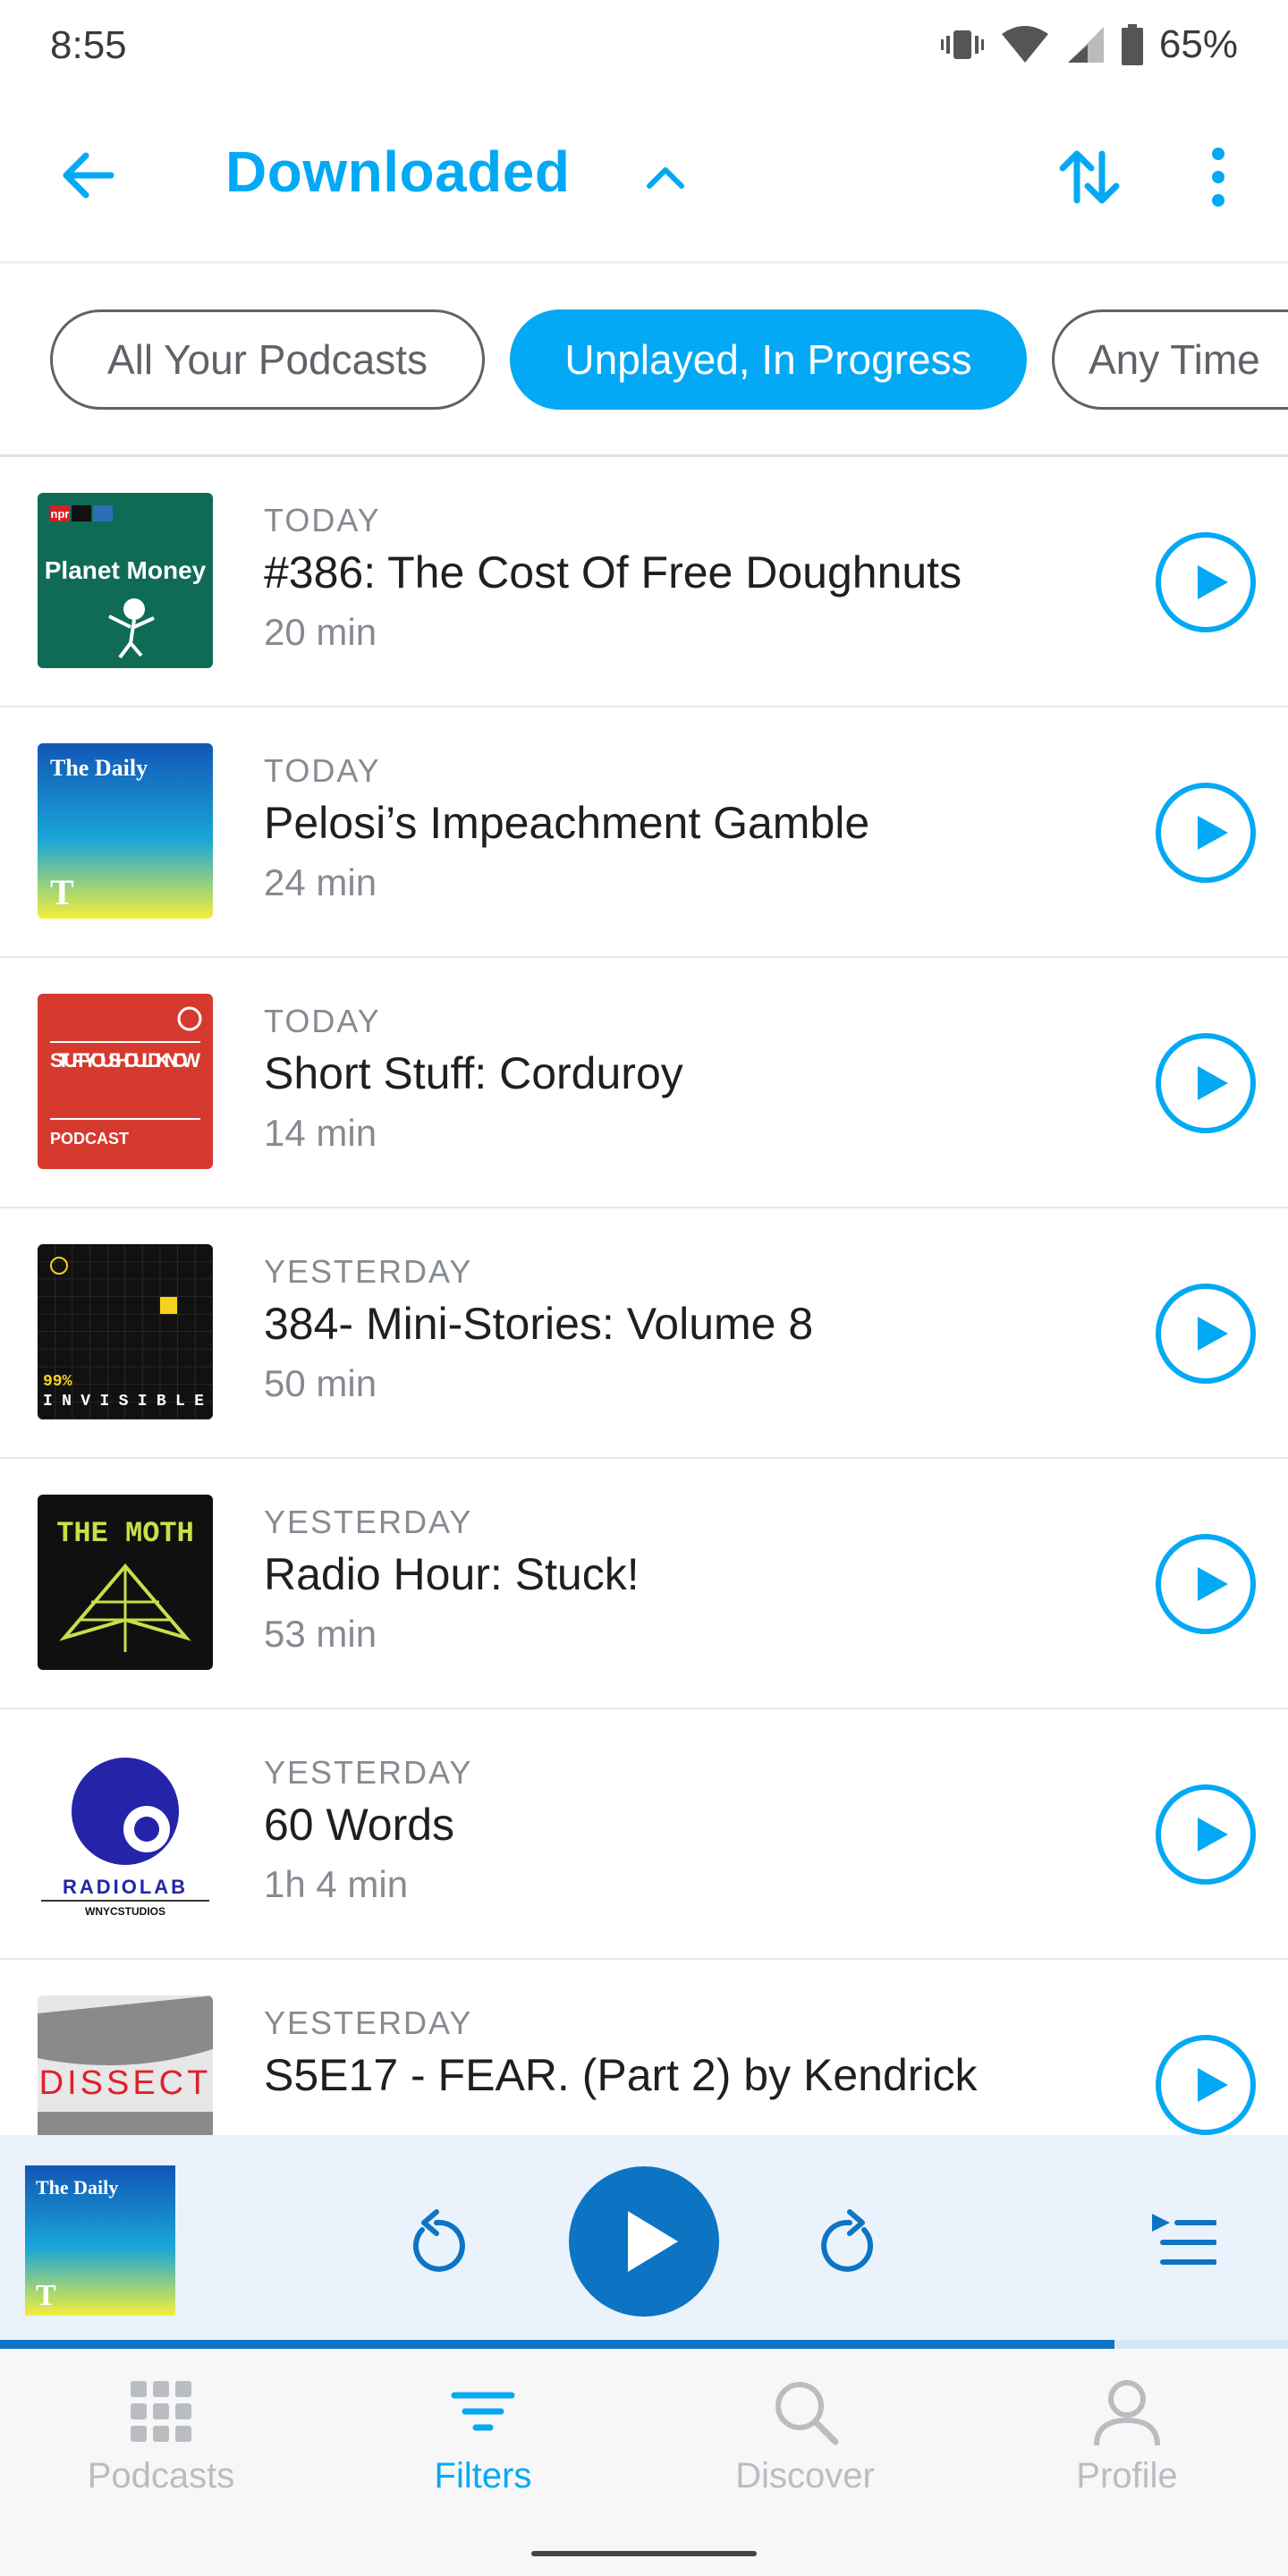 The image size is (1288, 2576). I want to click on episode-title: Short Stuff: Corduroy, so click(473, 1073).